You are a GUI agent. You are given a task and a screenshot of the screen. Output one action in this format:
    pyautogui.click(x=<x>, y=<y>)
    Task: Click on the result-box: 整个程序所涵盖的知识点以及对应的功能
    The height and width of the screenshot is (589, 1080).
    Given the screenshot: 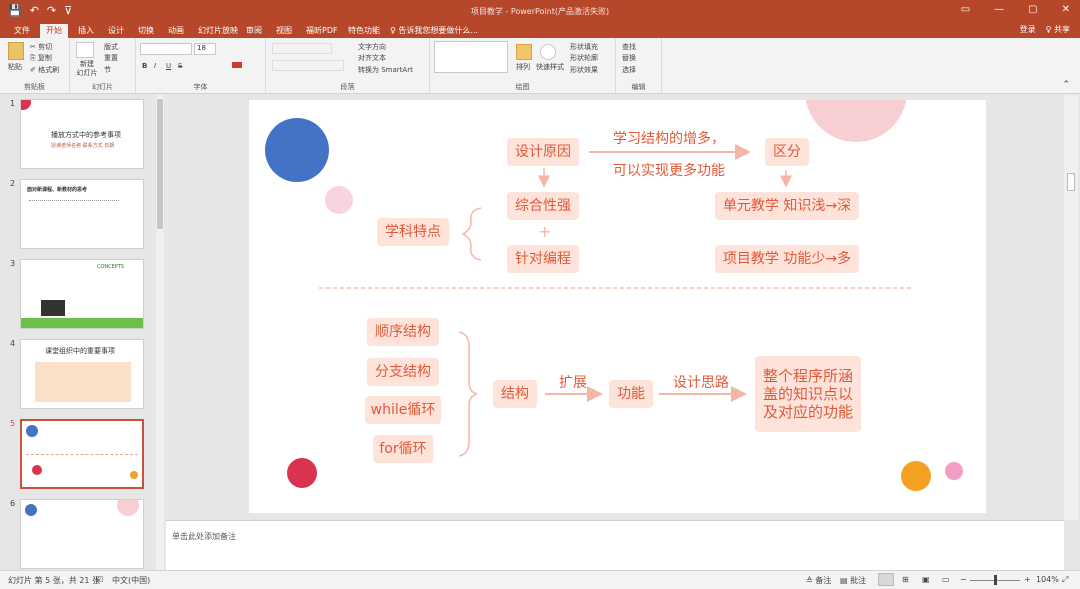 What is the action you would take?
    pyautogui.click(x=808, y=394)
    